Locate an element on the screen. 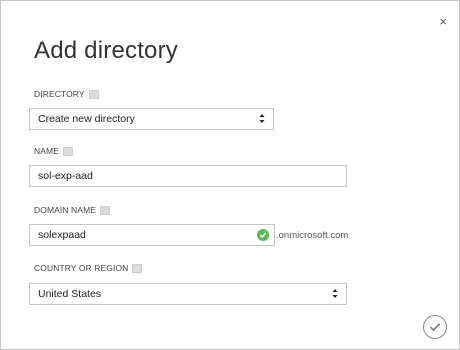  domain-name-field: solexpaad is located at coordinates (152, 235).